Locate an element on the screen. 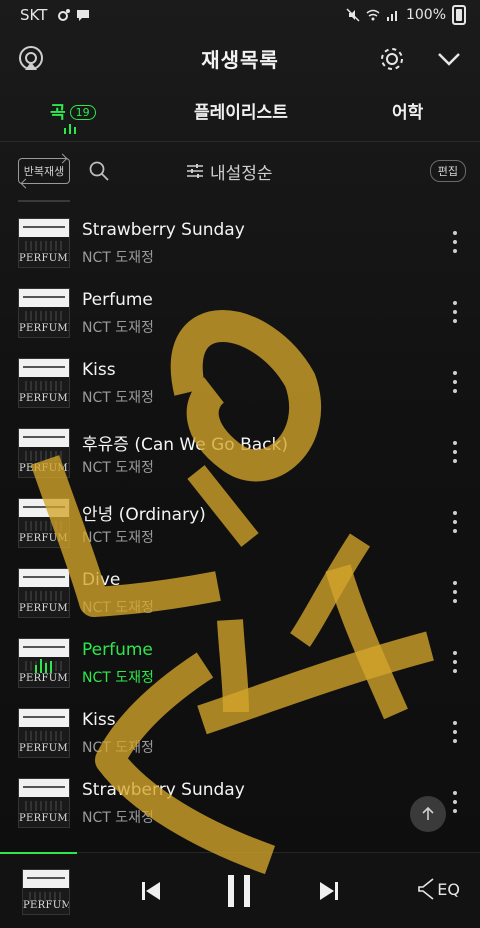  status-bar: SKT 100% is located at coordinates (240, 15).